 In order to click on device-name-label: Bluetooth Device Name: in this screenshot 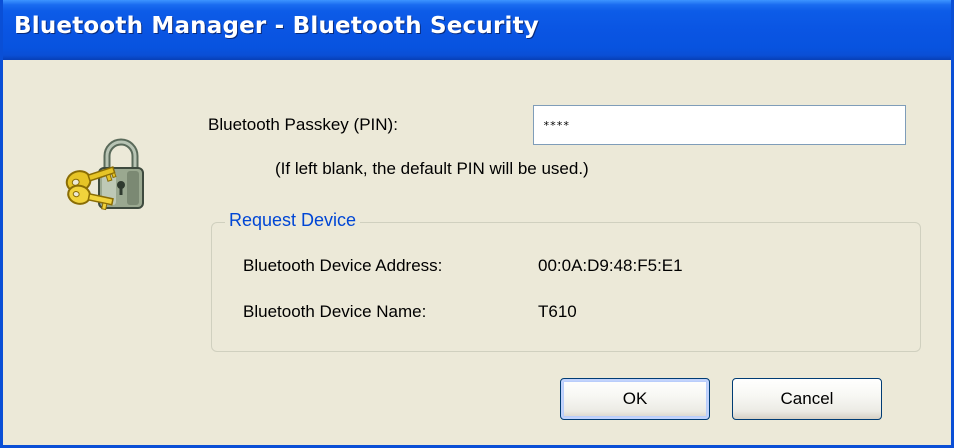, I will do `click(335, 311)`.